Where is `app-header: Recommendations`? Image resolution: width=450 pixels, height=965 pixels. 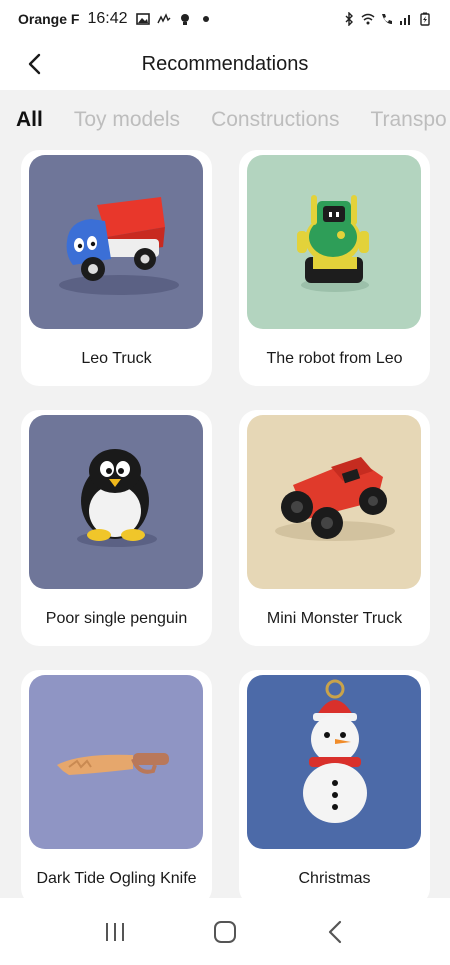 app-header: Recommendations is located at coordinates (225, 64).